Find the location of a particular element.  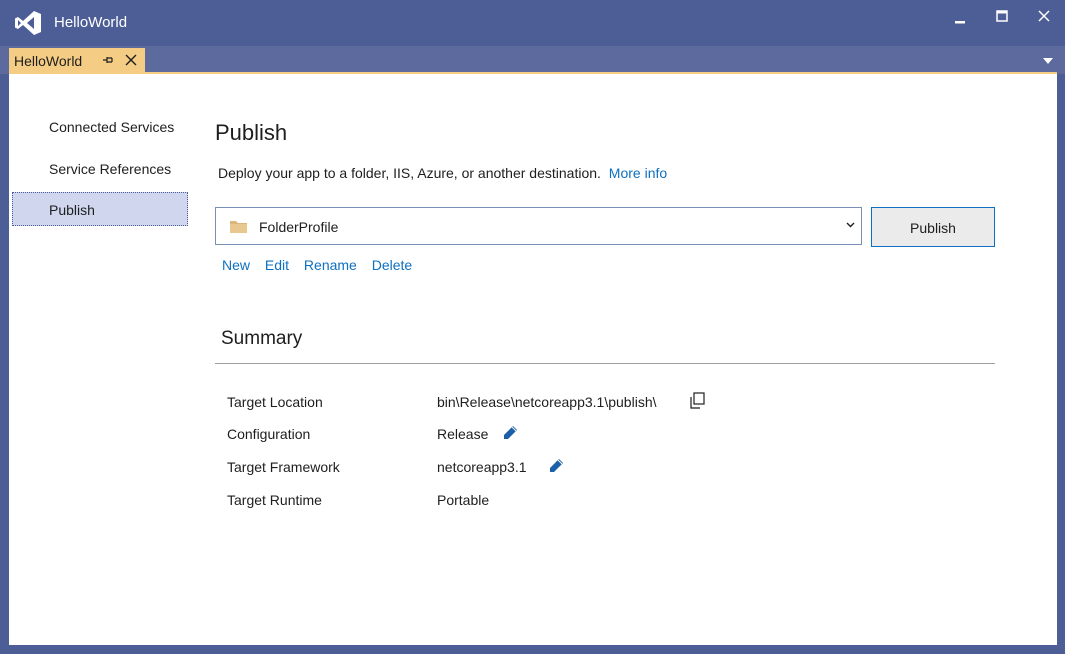

summary-key: Target Framework is located at coordinates (283, 467).